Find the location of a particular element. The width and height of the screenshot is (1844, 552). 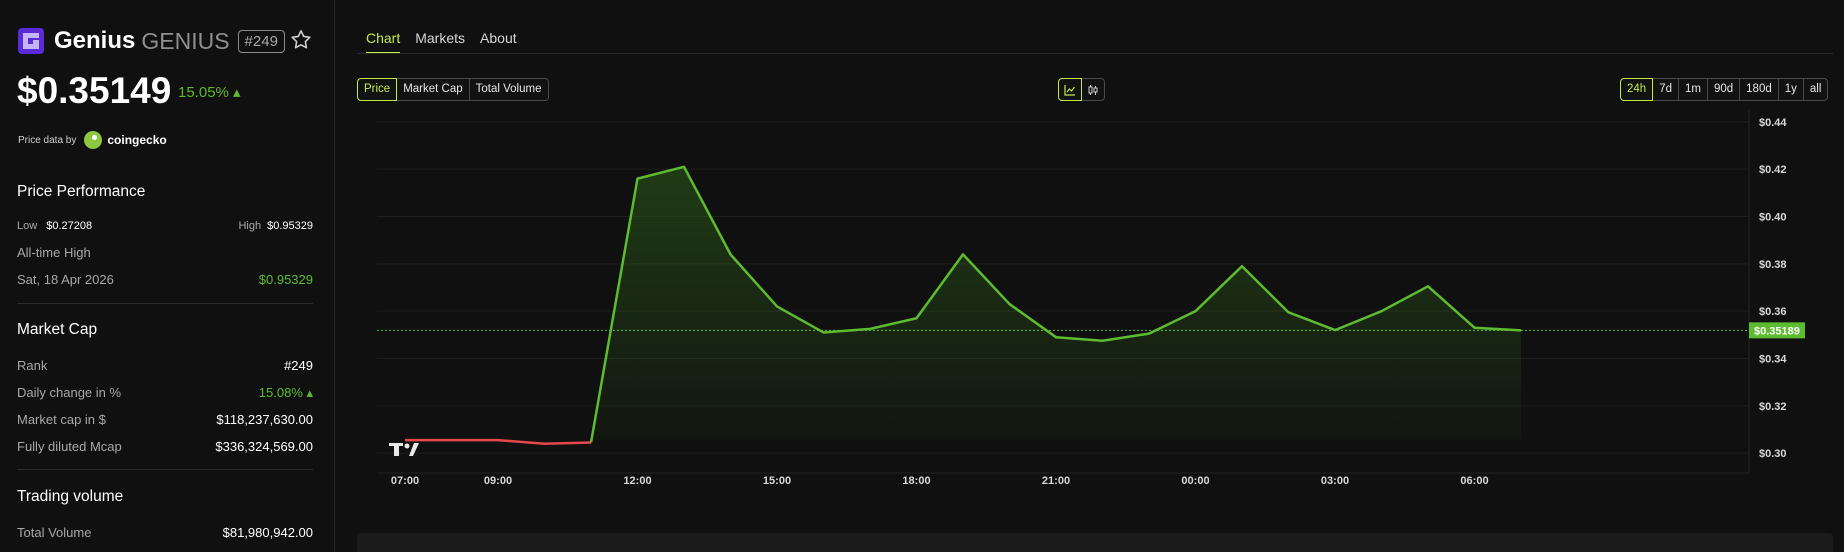

genius-logo-icon is located at coordinates (31, 41).